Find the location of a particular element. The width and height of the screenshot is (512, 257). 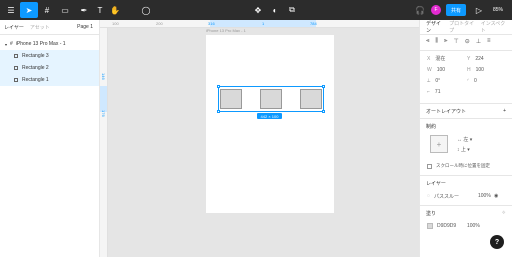

mask-icon: ◐ is located at coordinates (275, 10).